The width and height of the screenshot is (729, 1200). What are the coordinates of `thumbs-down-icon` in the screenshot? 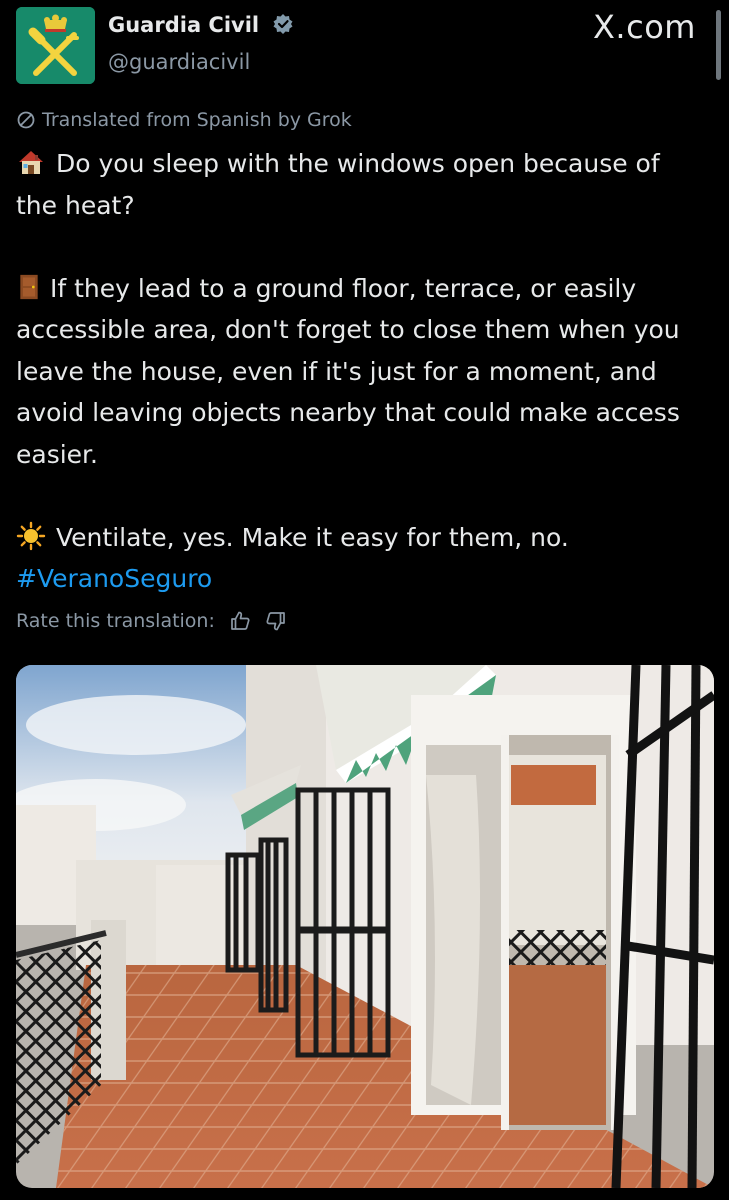 It's located at (276, 621).